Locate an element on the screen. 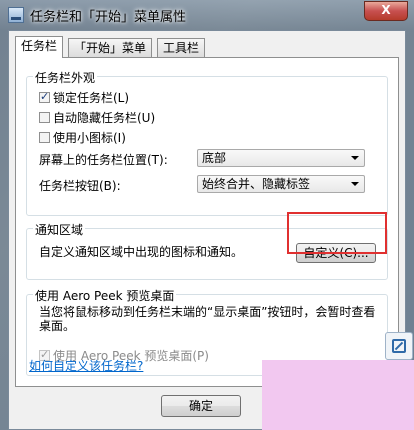 The width and height of the screenshot is (414, 430). auto-hide-checkbox: 自动隐藏任务栏(U) is located at coordinates (97, 117).